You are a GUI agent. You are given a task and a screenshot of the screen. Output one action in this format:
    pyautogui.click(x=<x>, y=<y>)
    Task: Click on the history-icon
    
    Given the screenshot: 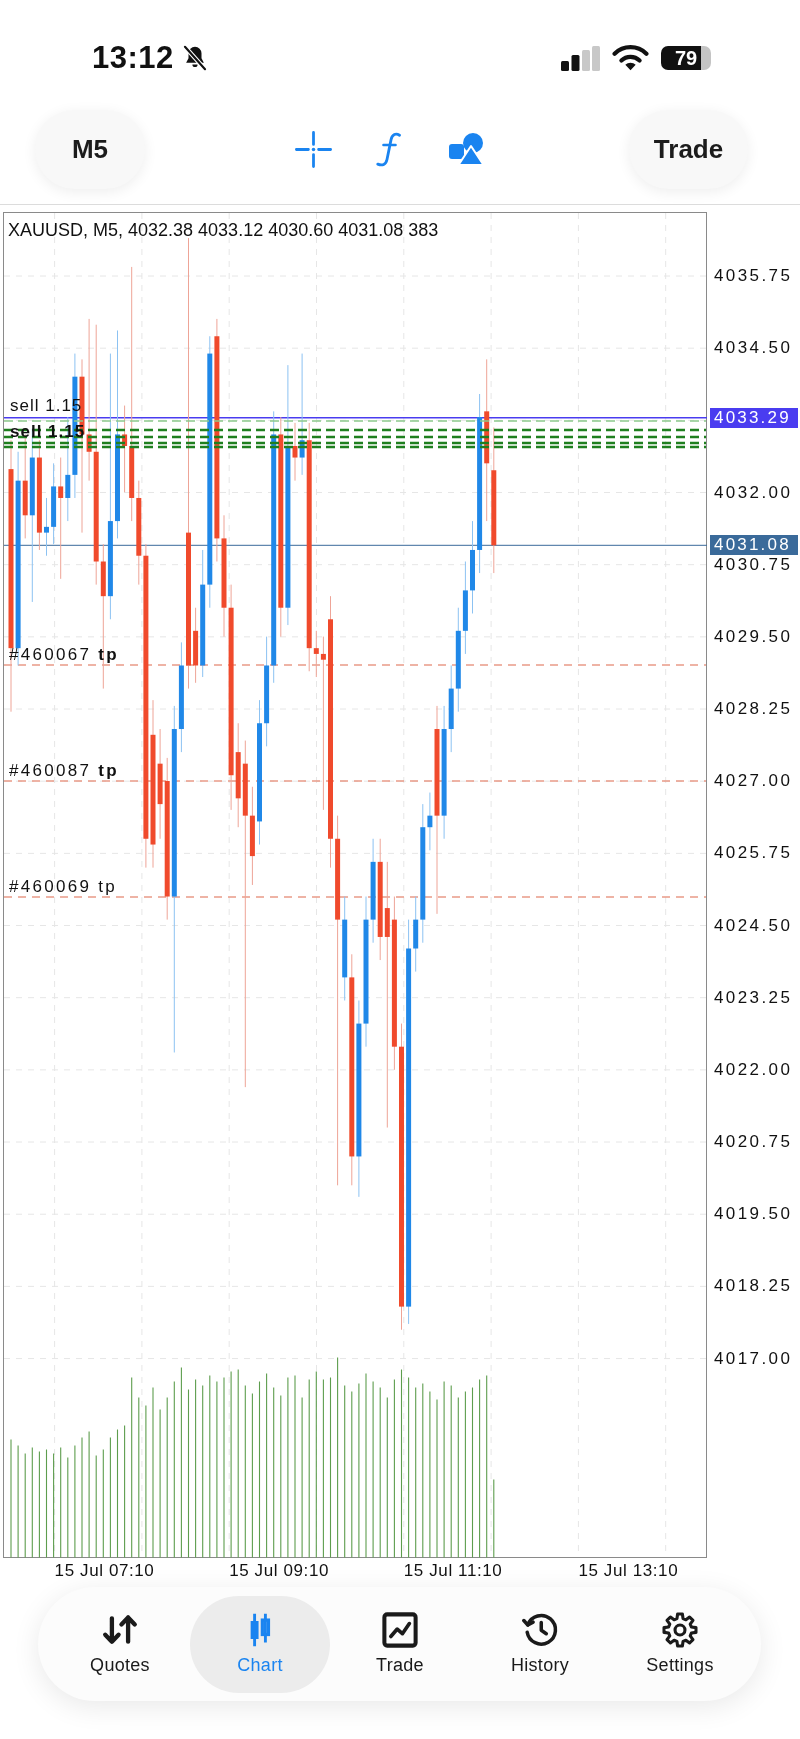 What is the action you would take?
    pyautogui.click(x=540, y=1630)
    